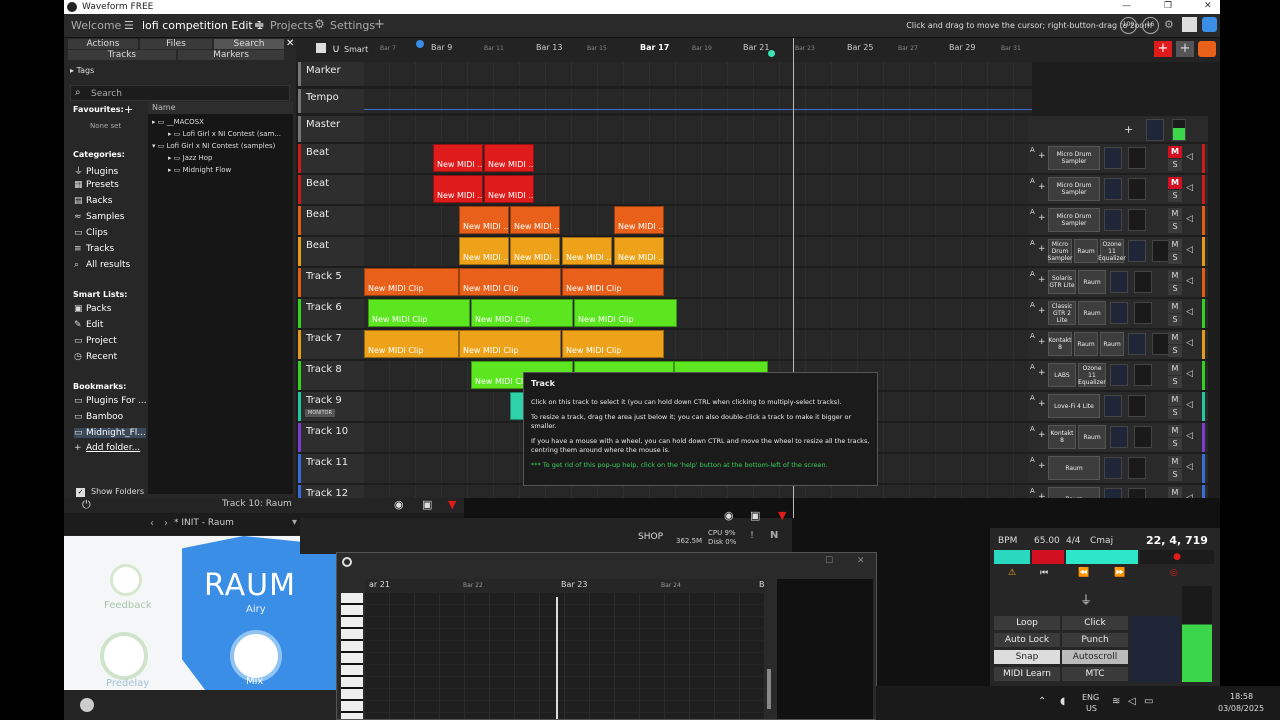 The image size is (1280, 720). What do you see at coordinates (565, 586) in the screenshot?
I see `piano-ruler: ar 21 Bar 22 Bar 23 Bar 24 B` at bounding box center [565, 586].